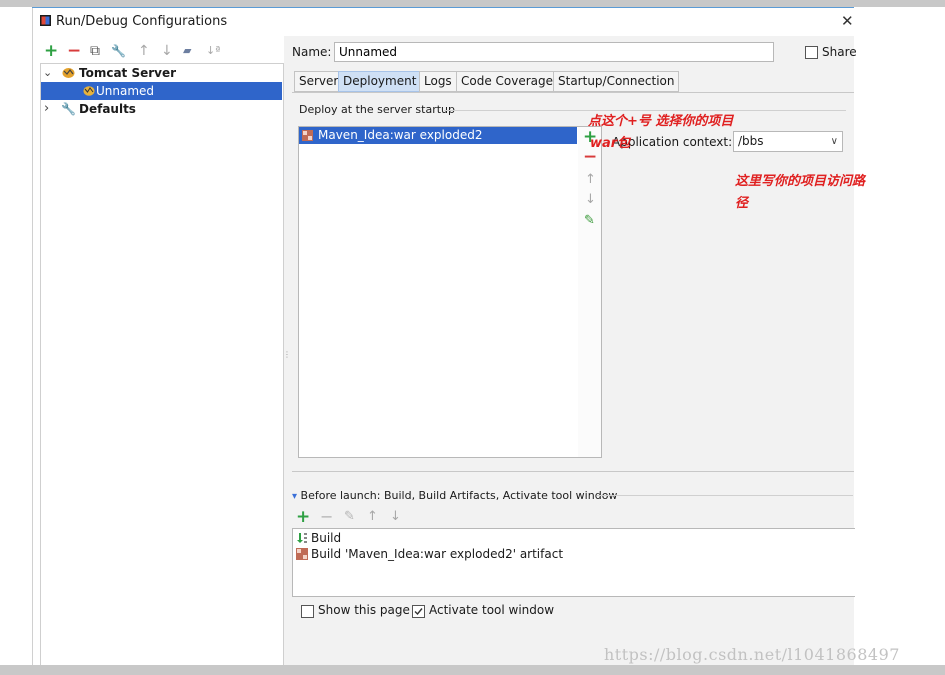 This screenshot has height=675, width=945. I want to click on add-task-icon: +, so click(303, 517).